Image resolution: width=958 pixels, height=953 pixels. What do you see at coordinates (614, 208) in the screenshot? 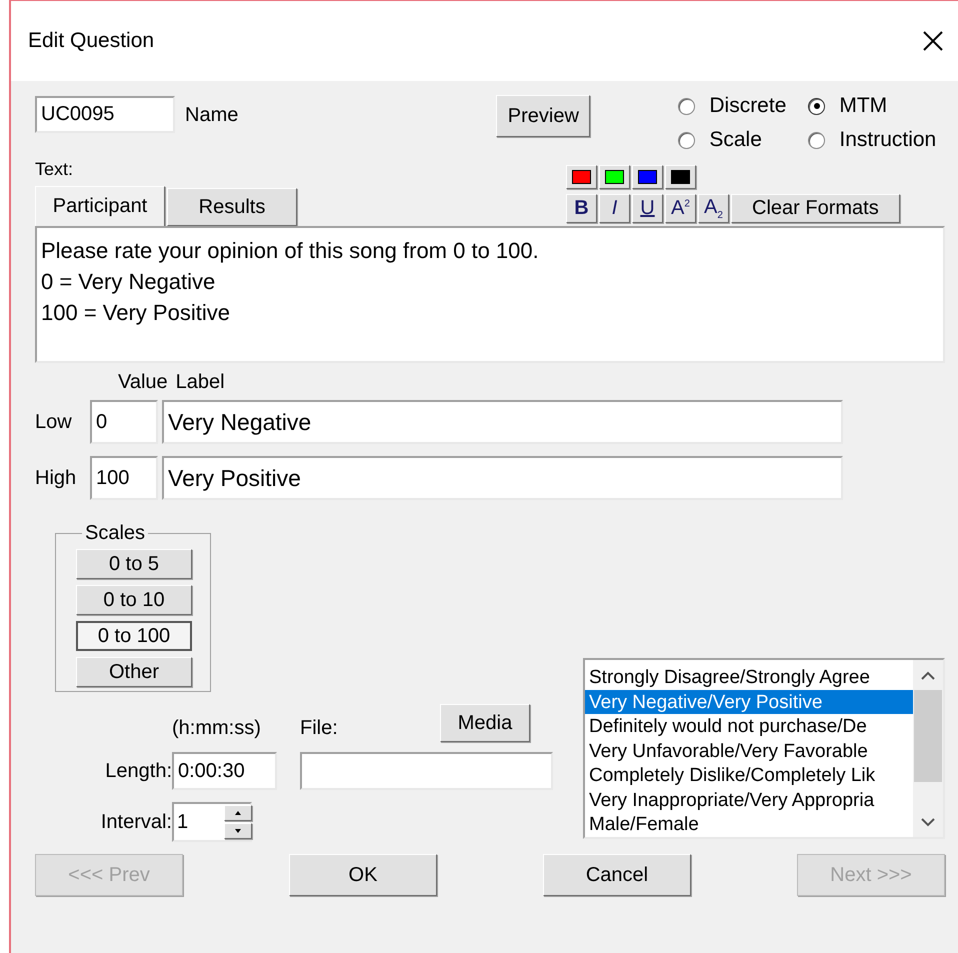
I see `format-button: I` at bounding box center [614, 208].